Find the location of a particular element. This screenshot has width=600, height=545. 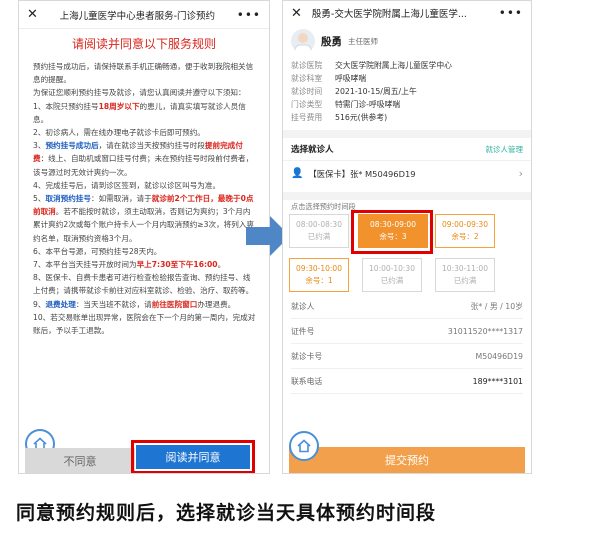

info-value: 呼吸哮喘 is located at coordinates (351, 78).